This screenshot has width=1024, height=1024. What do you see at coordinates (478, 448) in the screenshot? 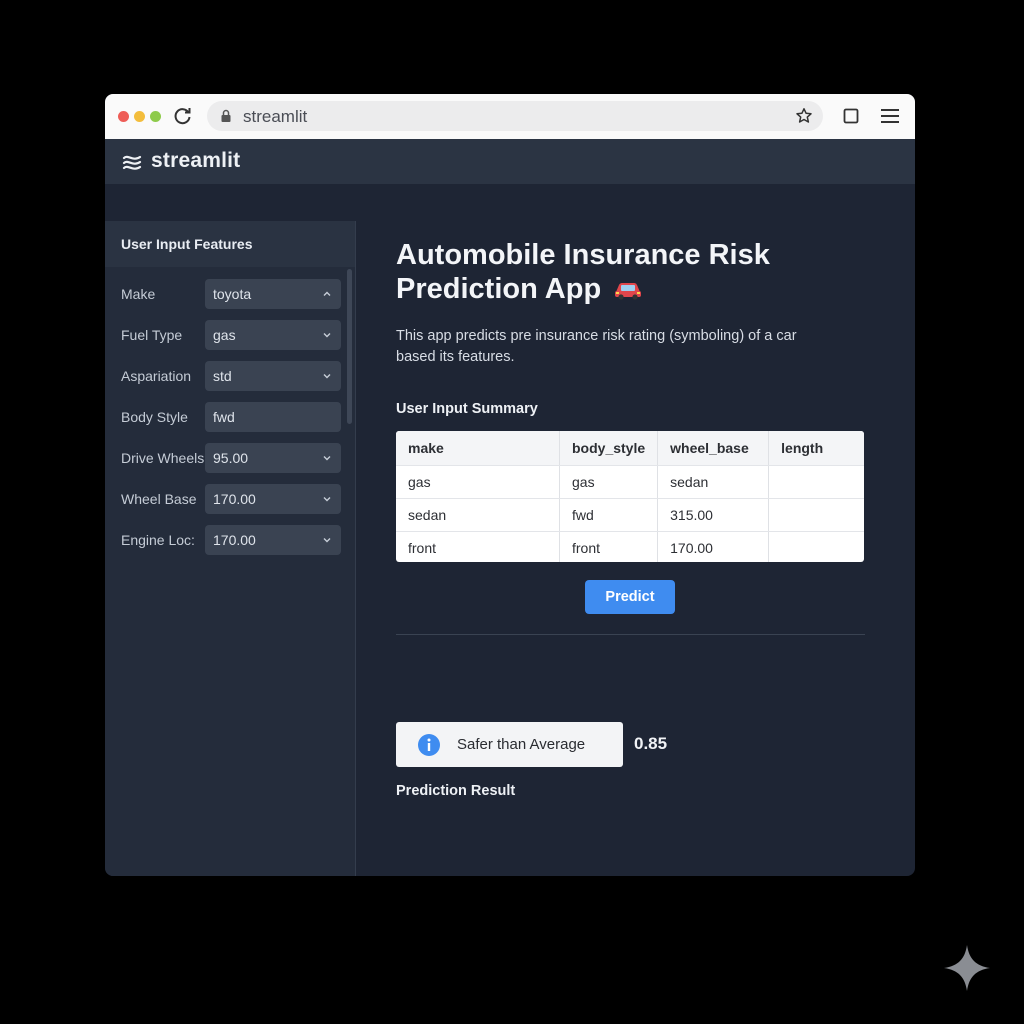
I see `column-header: make` at bounding box center [478, 448].